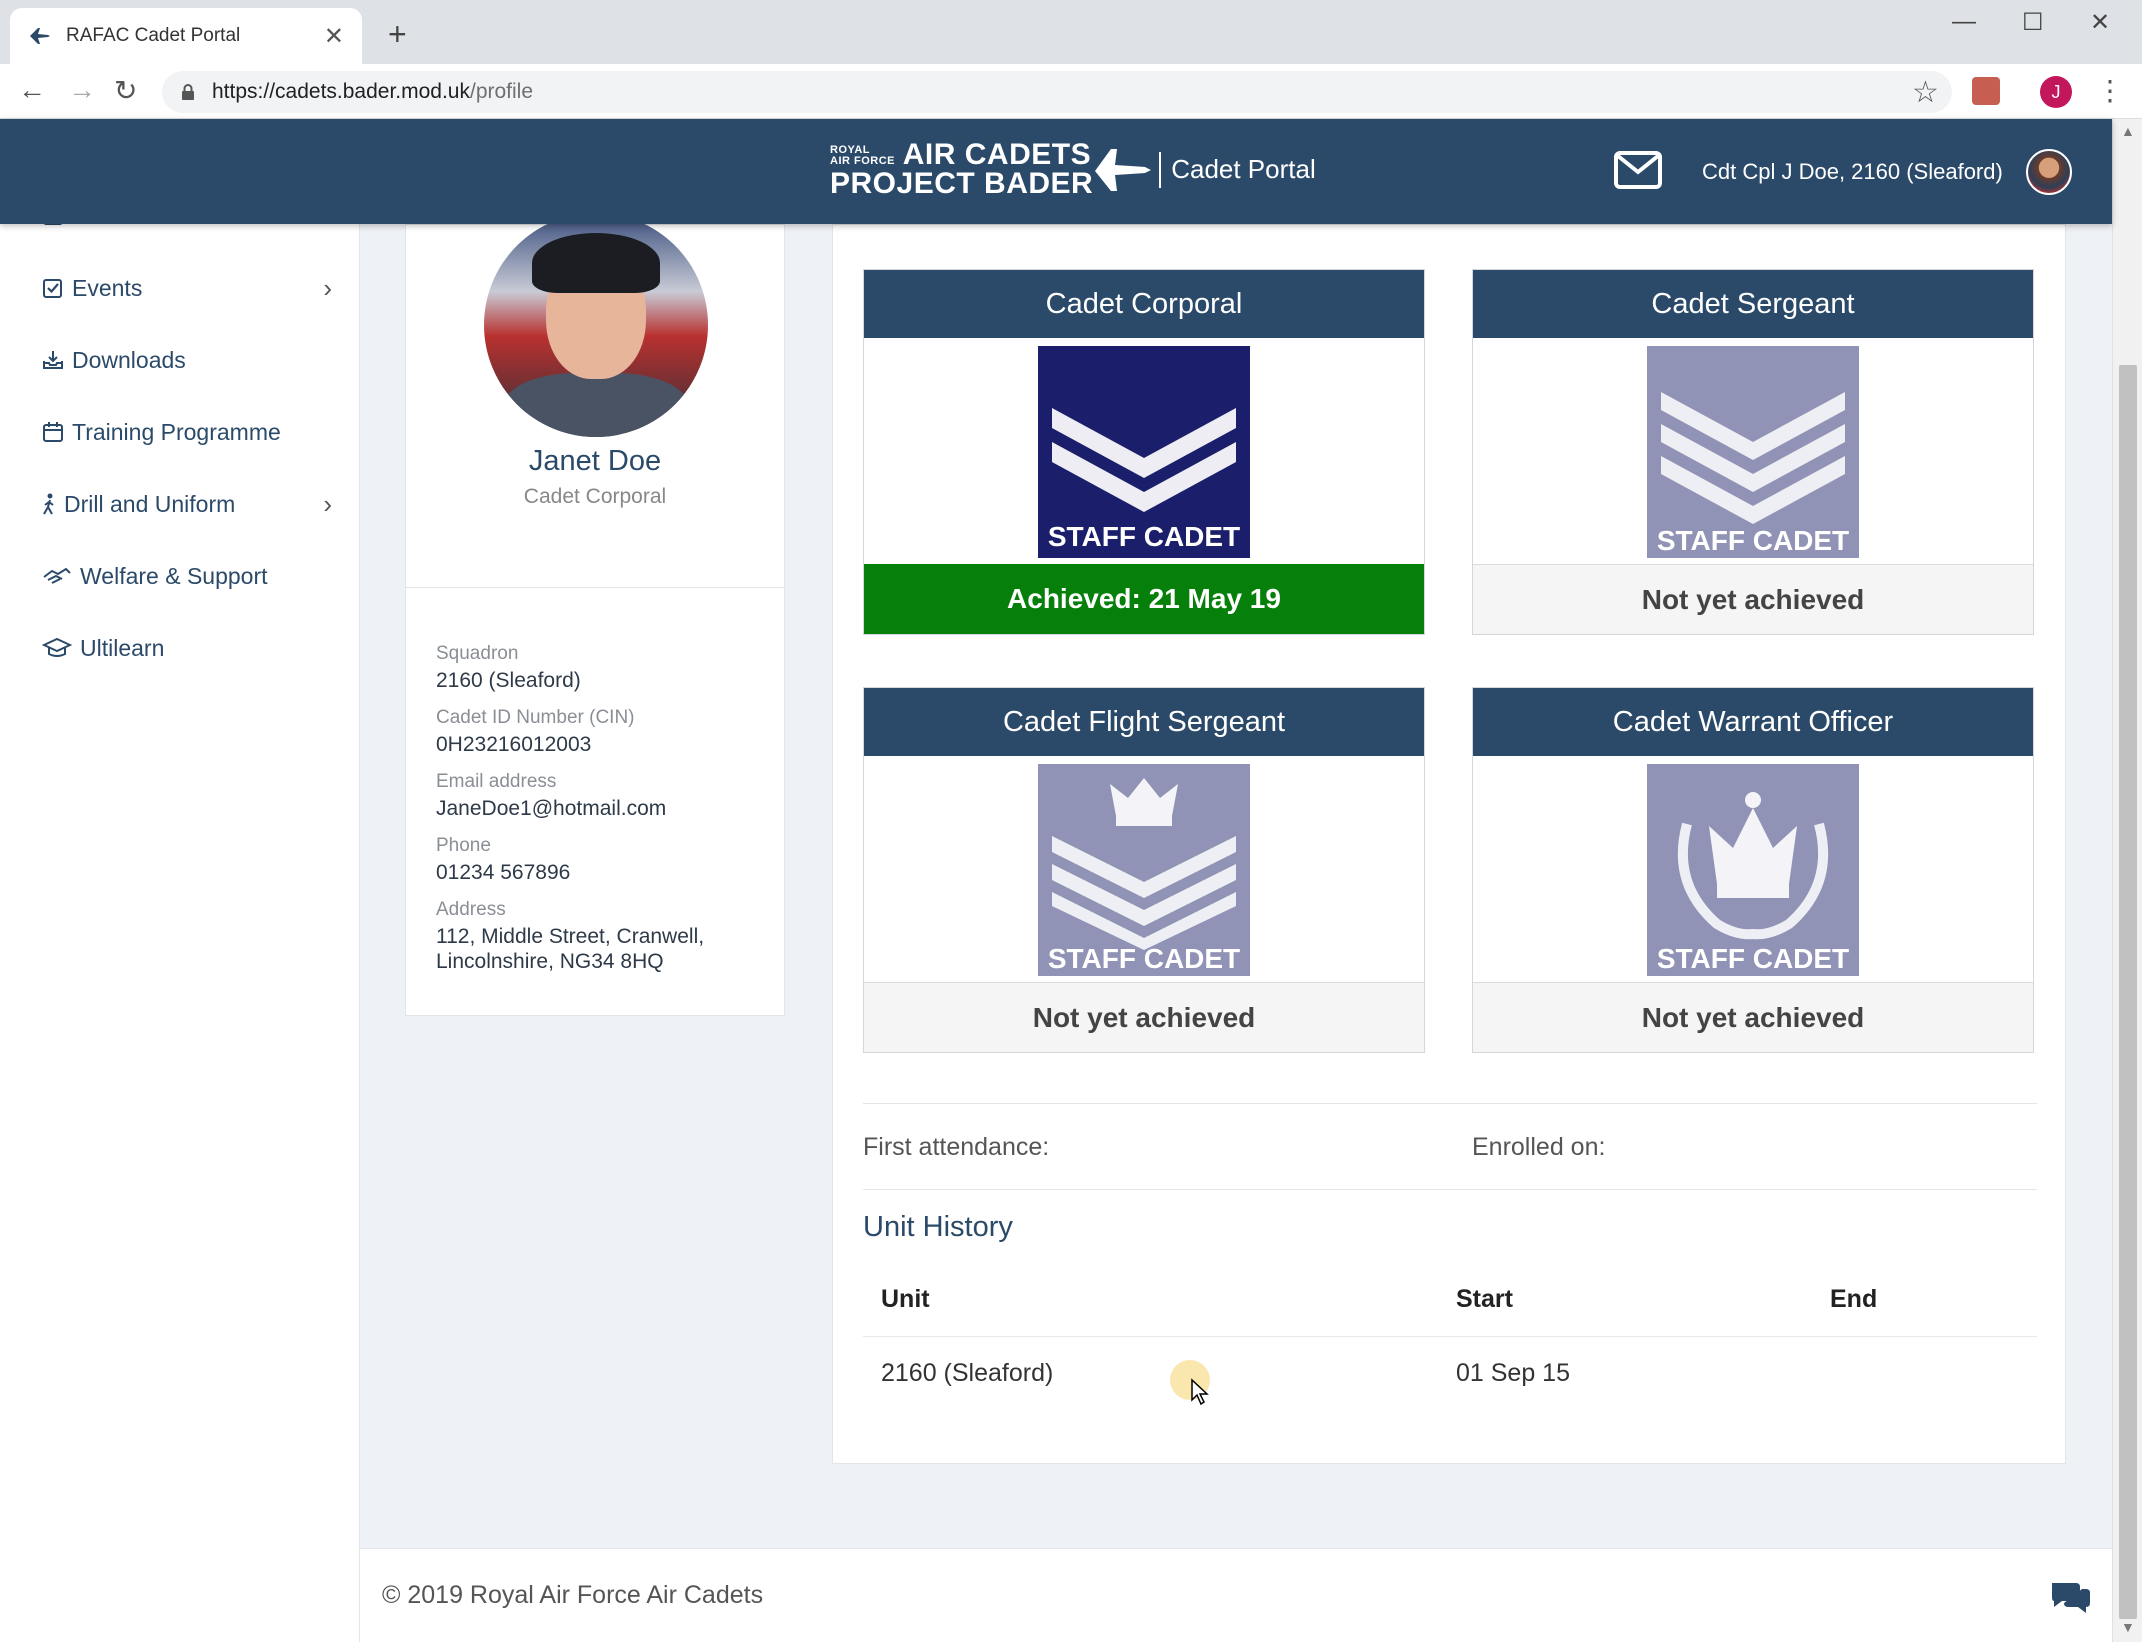 This screenshot has width=2142, height=1642. What do you see at coordinates (595, 496) in the screenshot?
I see `profile-rank: Cadet Corporal` at bounding box center [595, 496].